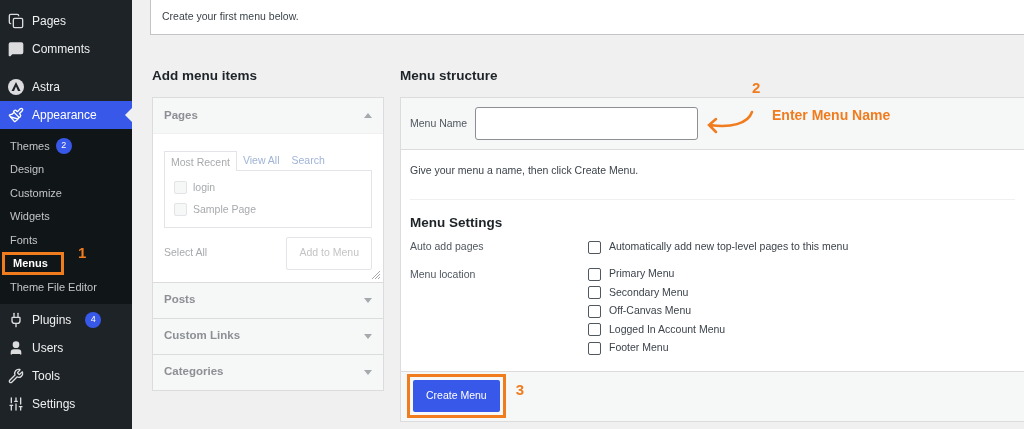  Describe the element at coordinates (16, 87) in the screenshot. I see `astra-logo-icon` at that location.